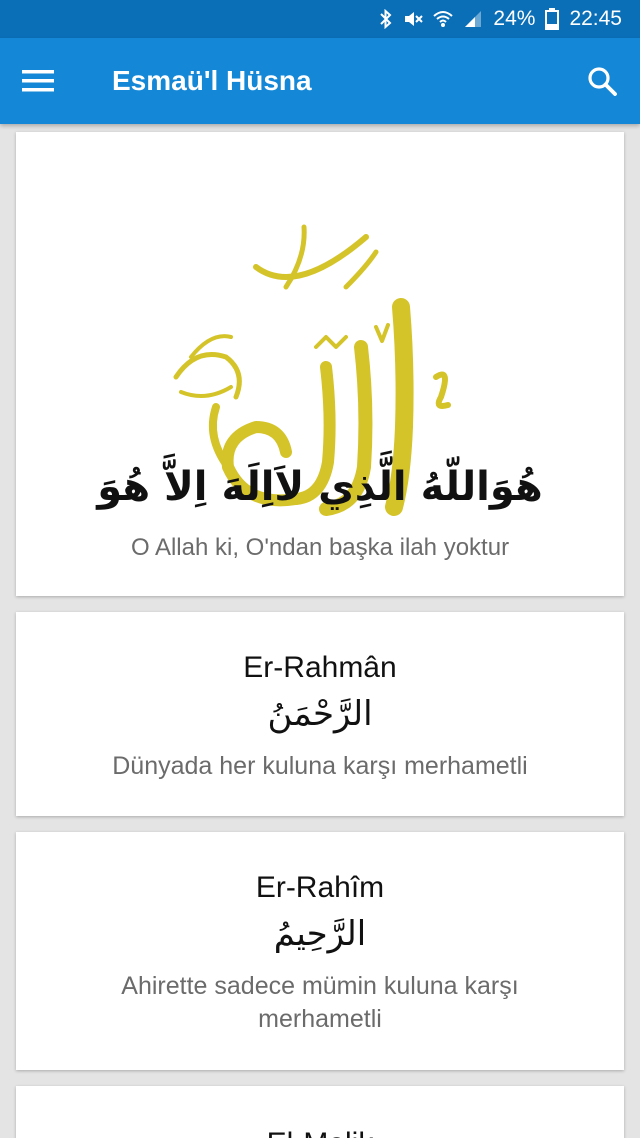  I want to click on bluetooth-icon, so click(386, 19).